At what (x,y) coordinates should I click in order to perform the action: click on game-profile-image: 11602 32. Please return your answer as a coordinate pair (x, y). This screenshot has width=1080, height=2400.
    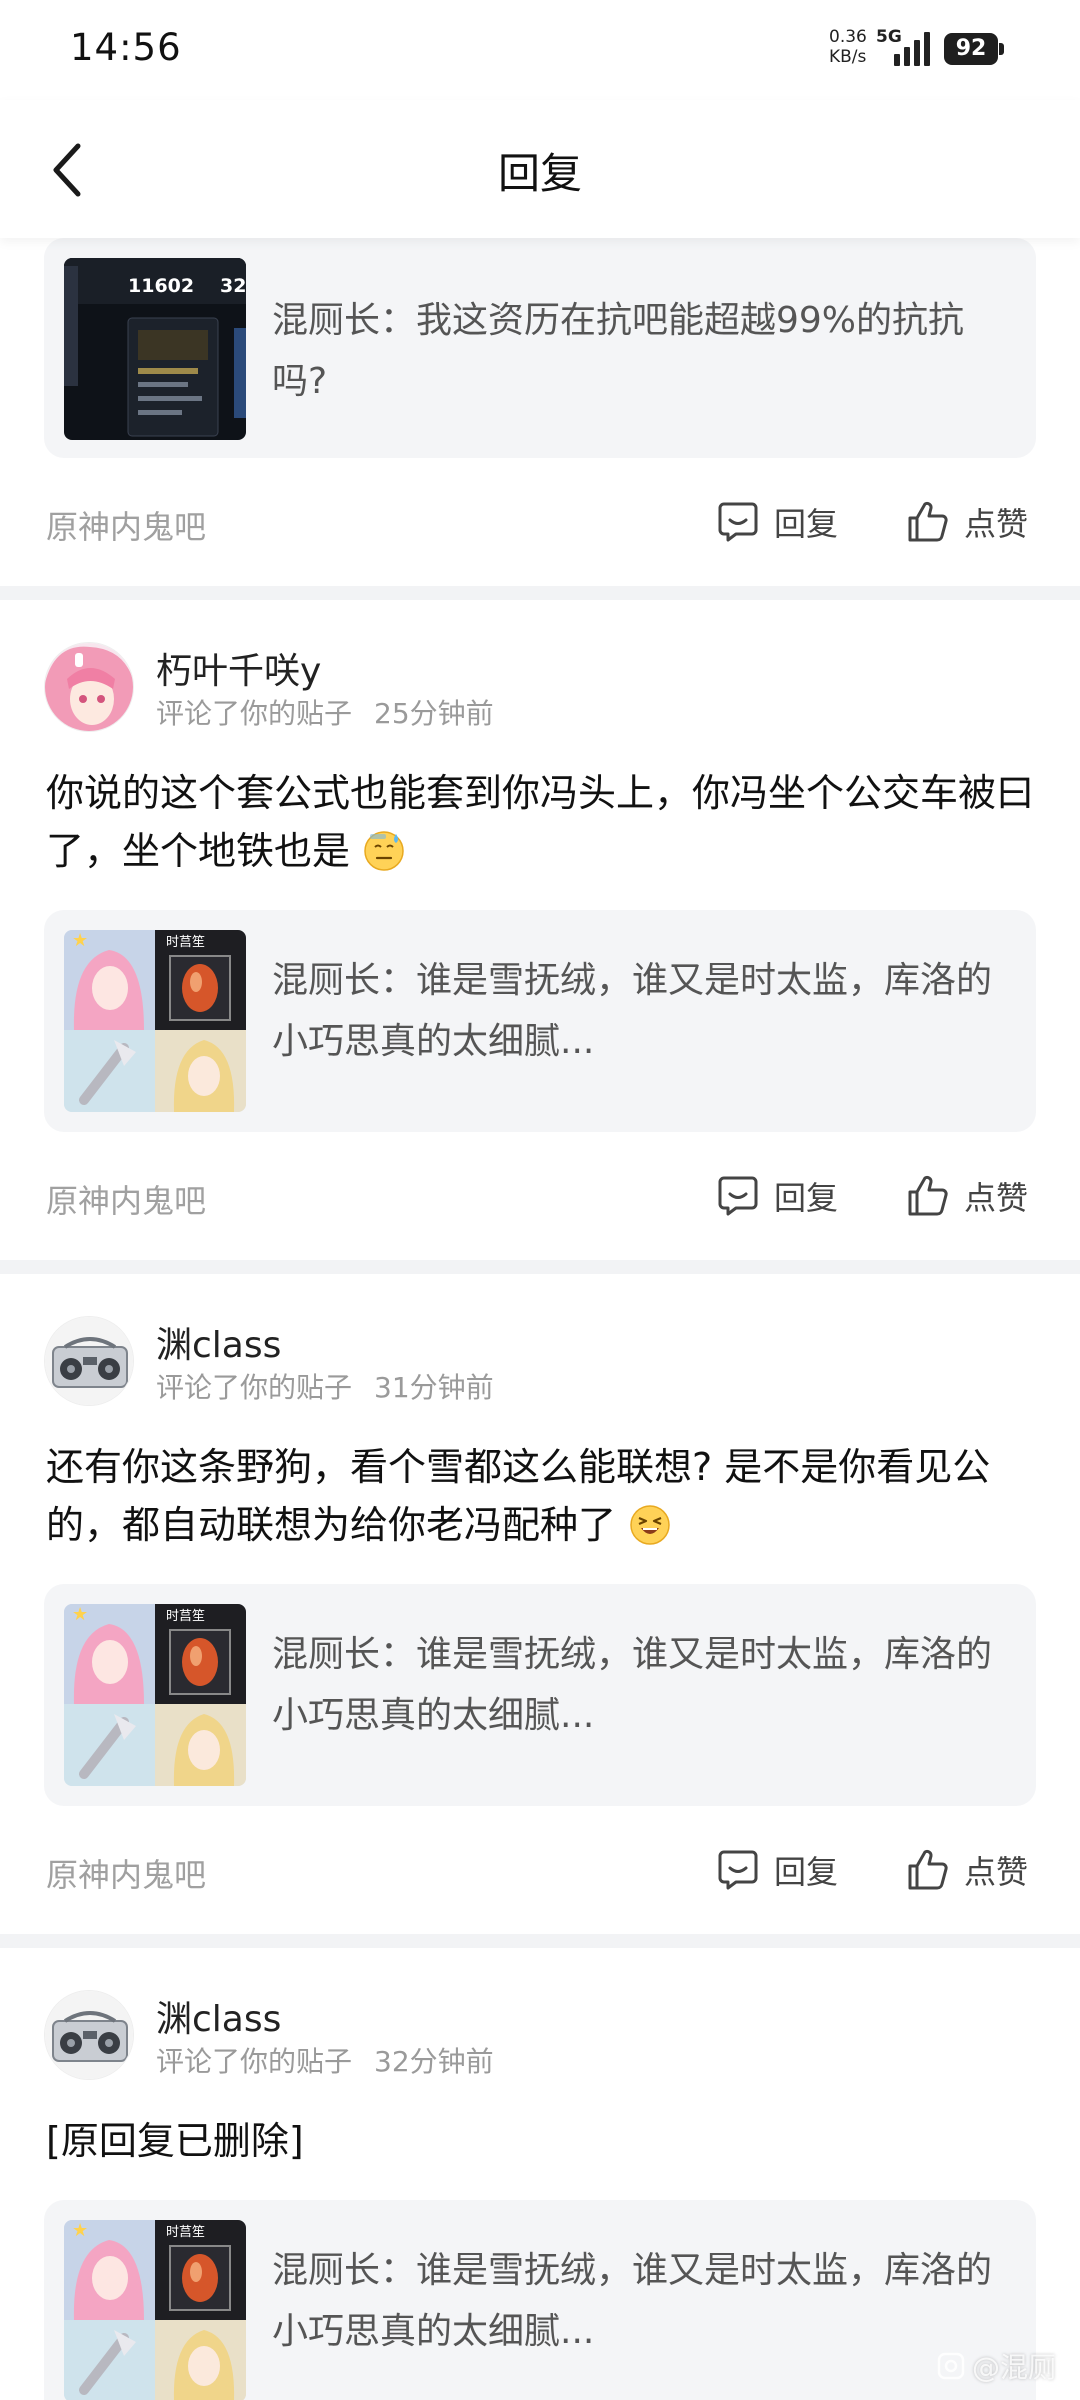
    Looking at the image, I should click on (155, 349).